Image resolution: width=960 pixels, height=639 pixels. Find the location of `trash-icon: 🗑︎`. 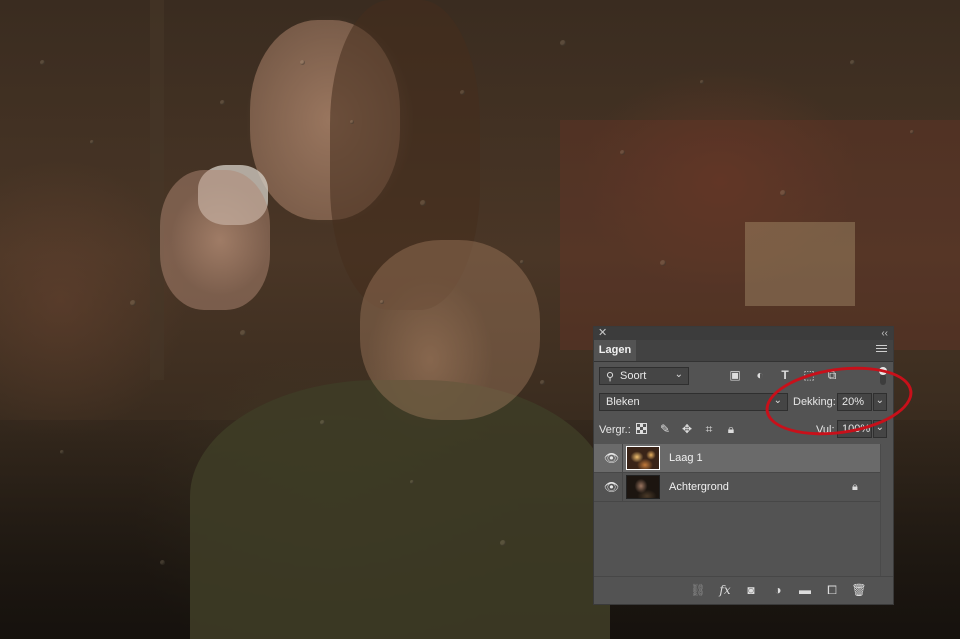

trash-icon: 🗑︎ is located at coordinates (859, 590).